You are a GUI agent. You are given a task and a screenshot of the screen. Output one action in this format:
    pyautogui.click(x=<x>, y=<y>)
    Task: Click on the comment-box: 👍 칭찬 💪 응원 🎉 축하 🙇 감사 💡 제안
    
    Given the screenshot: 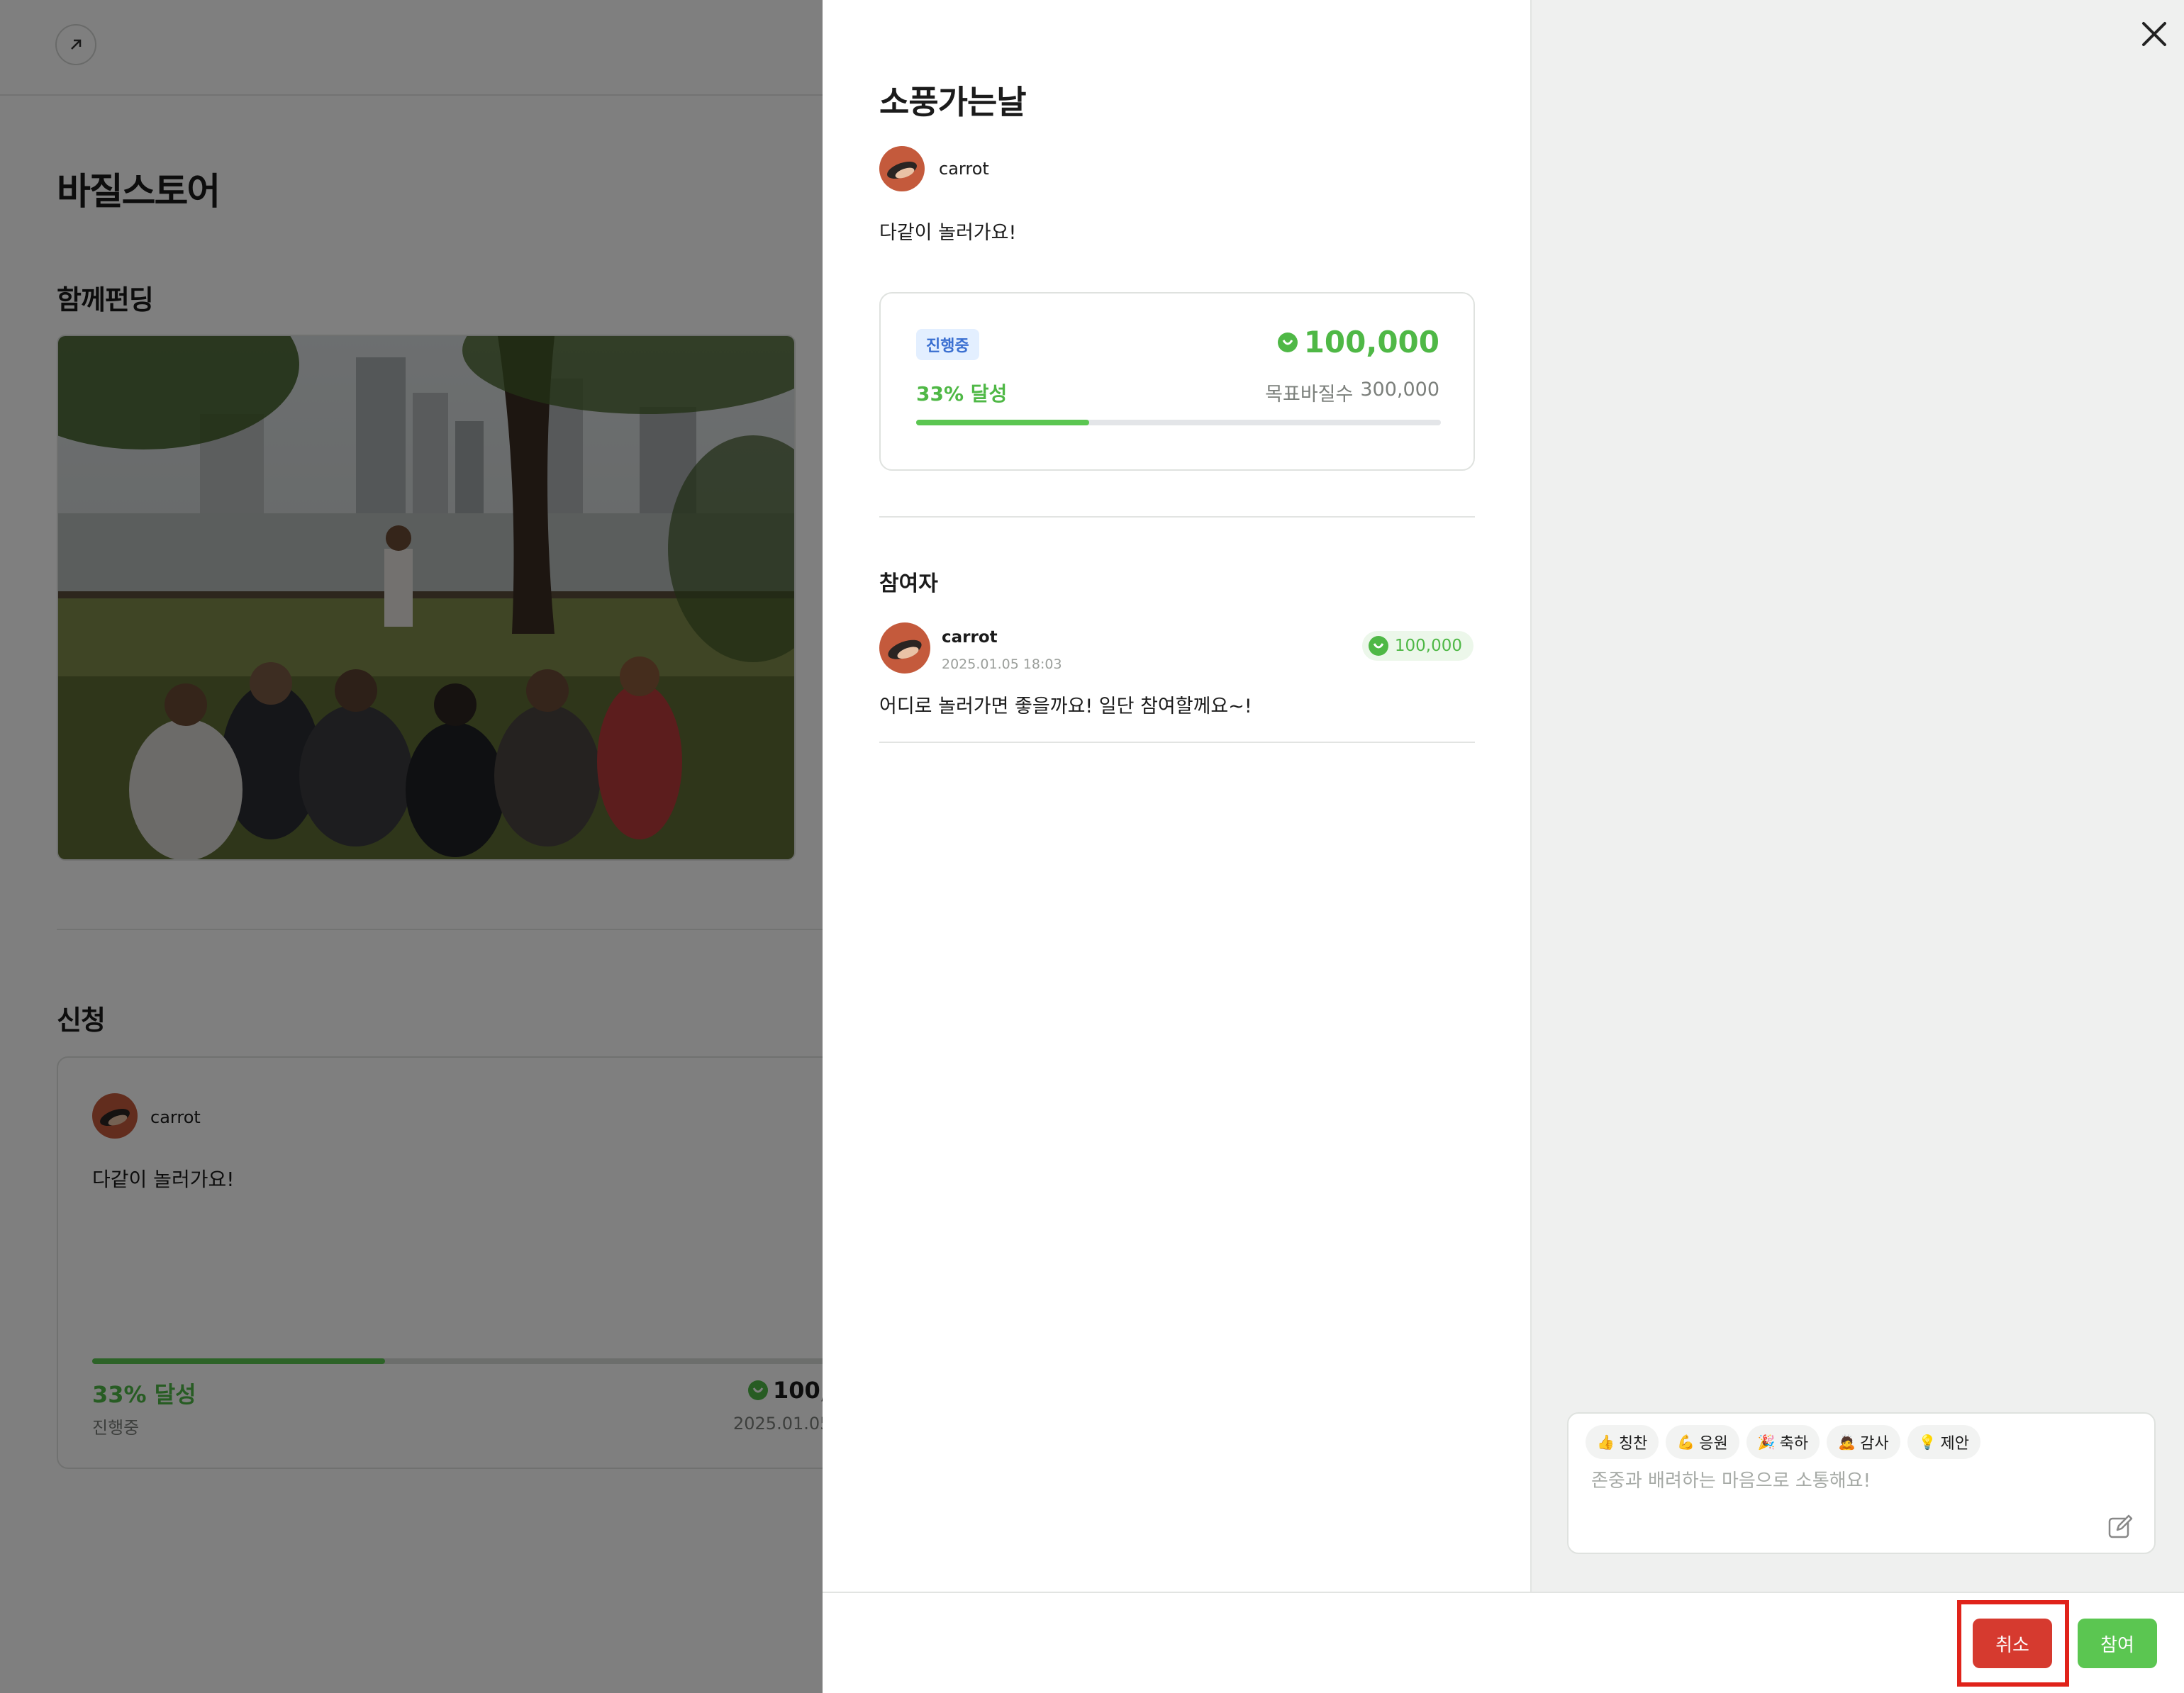 What is the action you would take?
    pyautogui.click(x=1862, y=1483)
    